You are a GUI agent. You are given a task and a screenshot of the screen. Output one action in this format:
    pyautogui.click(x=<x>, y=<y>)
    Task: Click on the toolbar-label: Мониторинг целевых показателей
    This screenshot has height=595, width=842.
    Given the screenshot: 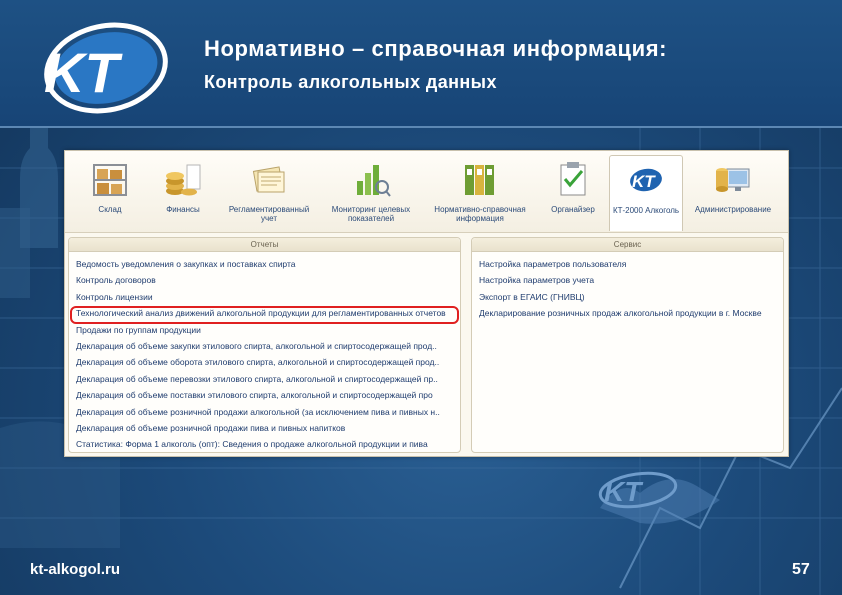 What is the action you would take?
    pyautogui.click(x=371, y=214)
    